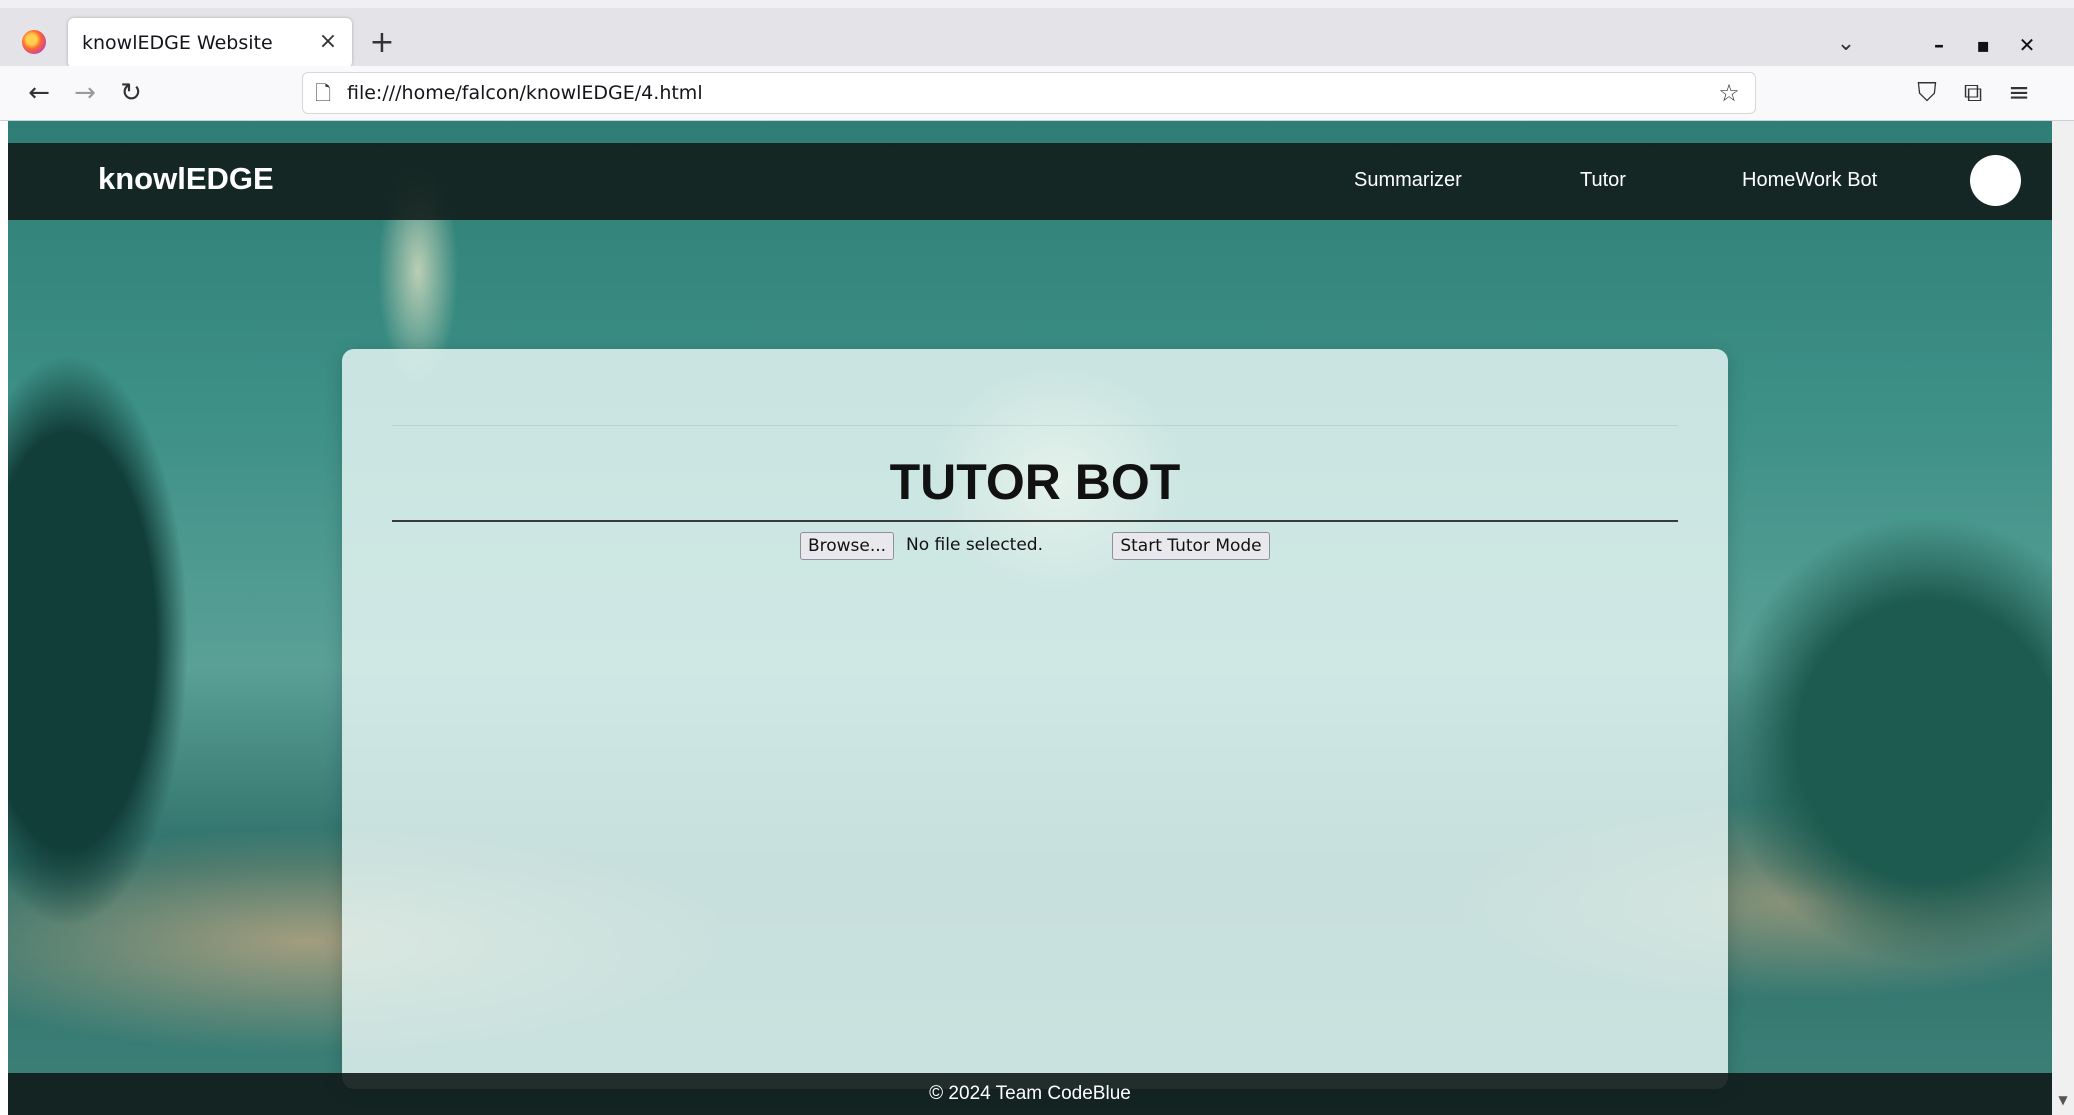 This screenshot has height=1115, width=2074. I want to click on tab-list-chevron-icon: ⌄, so click(1846, 44).